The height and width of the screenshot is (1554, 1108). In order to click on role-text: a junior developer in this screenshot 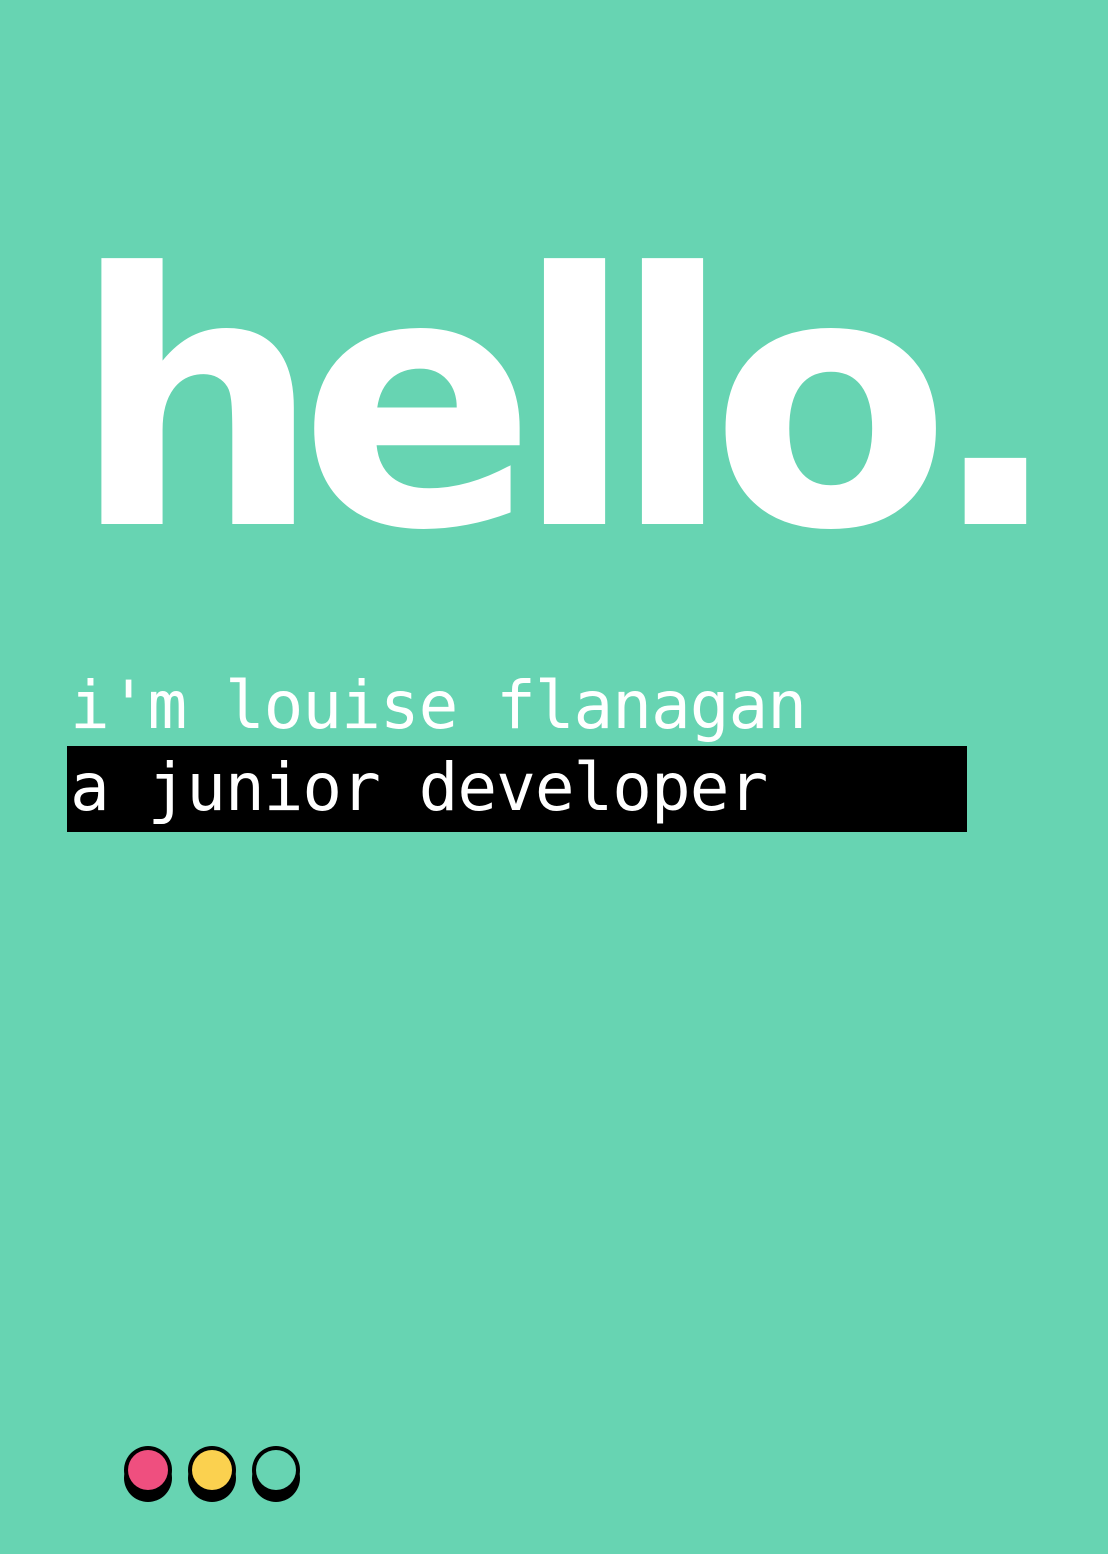, I will do `click(419, 787)`.